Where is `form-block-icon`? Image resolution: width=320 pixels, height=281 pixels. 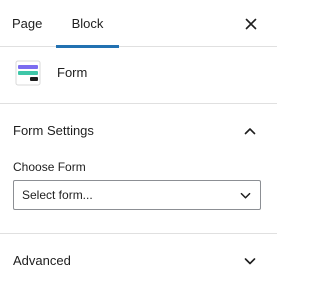 form-block-icon is located at coordinates (28, 73).